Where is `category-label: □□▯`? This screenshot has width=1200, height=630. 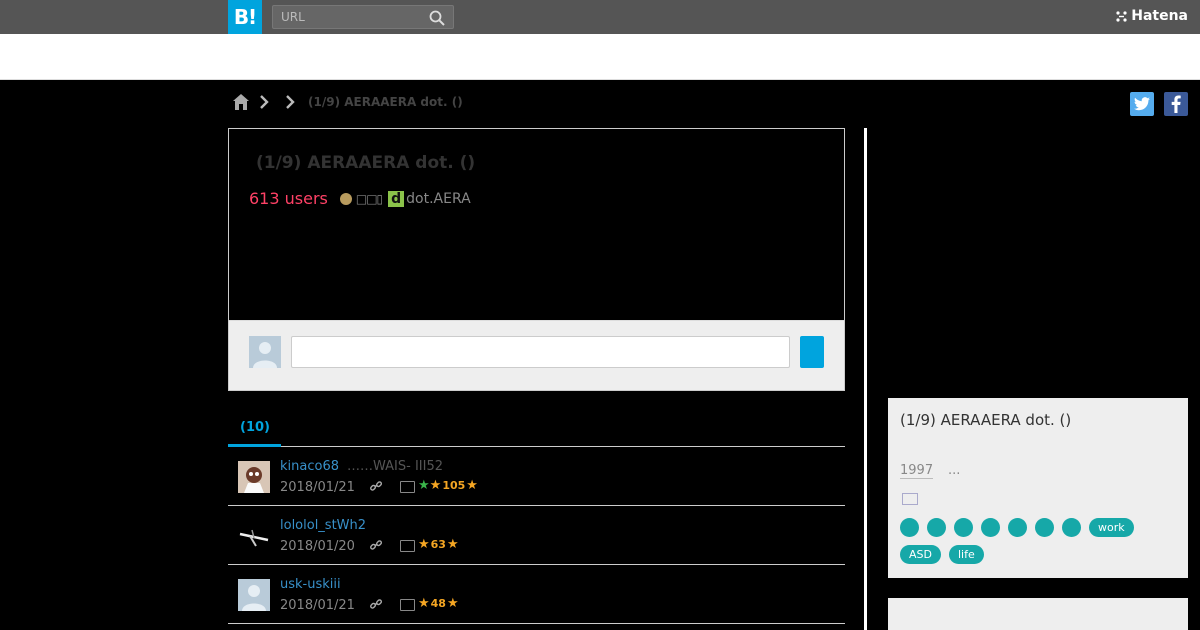 category-label: □□▯ is located at coordinates (369, 199).